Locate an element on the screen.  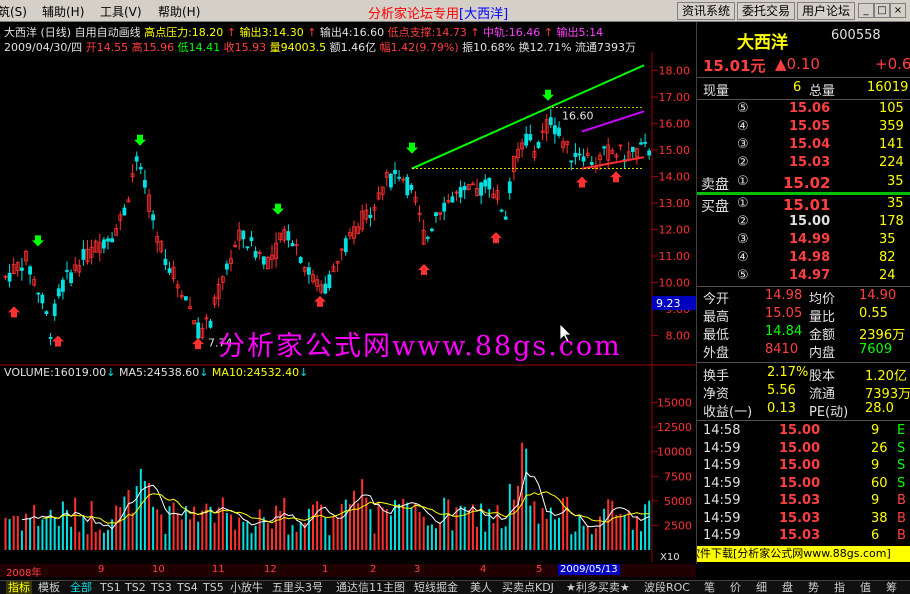
user-forum-button: 用户论坛 is located at coordinates (826, 11).